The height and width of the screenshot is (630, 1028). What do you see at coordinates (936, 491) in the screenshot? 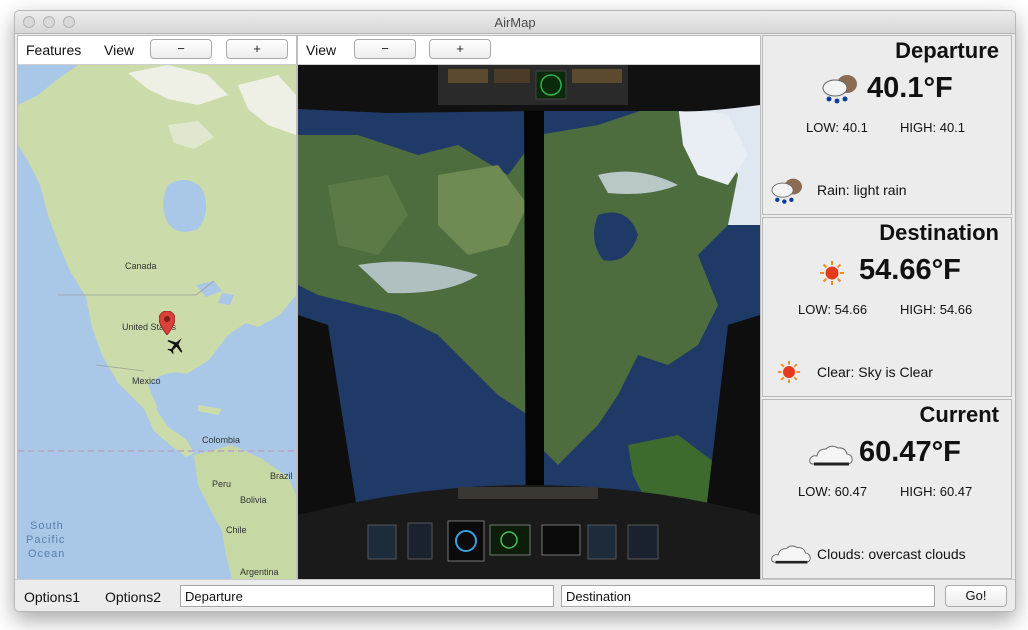
I see `current-high: HIGH: 60.47` at bounding box center [936, 491].